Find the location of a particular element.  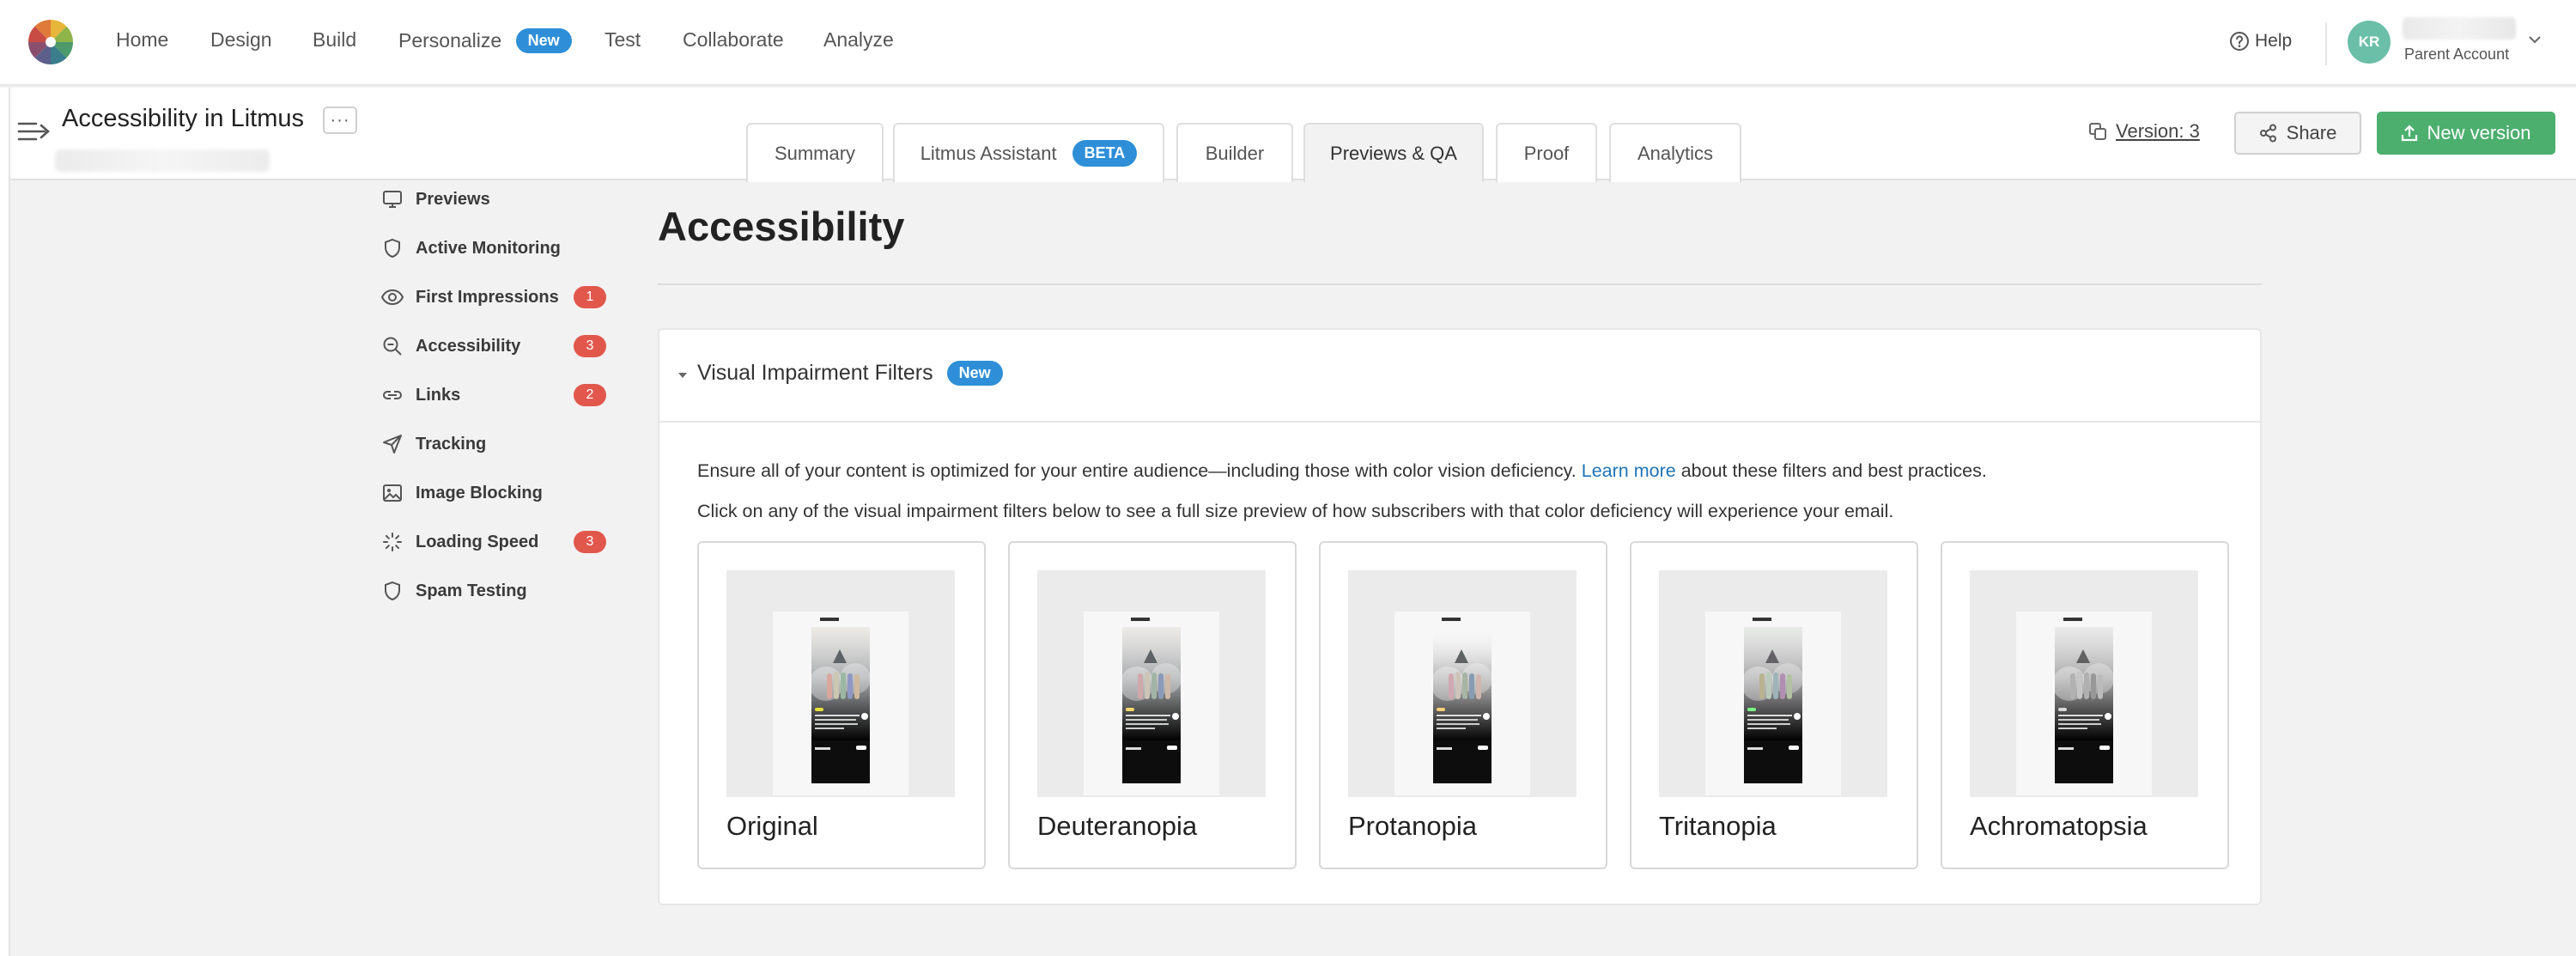

filter-card-label: Achromatopsia is located at coordinates (2059, 826).